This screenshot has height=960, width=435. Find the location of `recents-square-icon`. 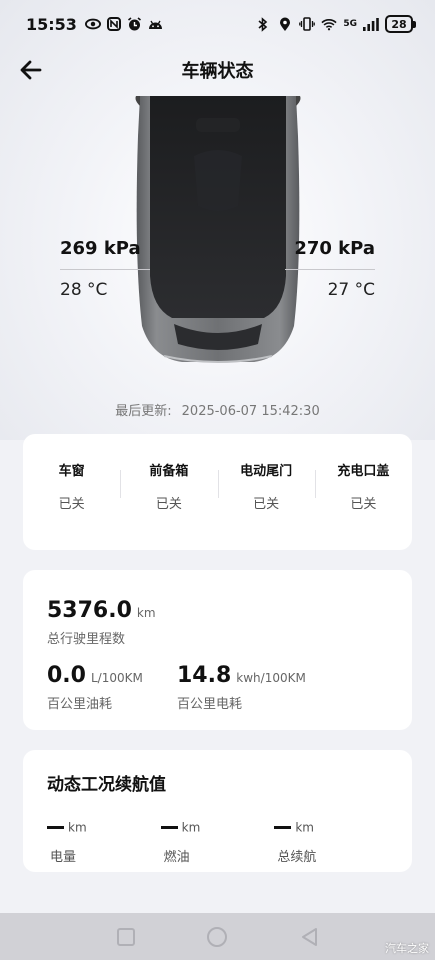

recents-square-icon is located at coordinates (126, 937).